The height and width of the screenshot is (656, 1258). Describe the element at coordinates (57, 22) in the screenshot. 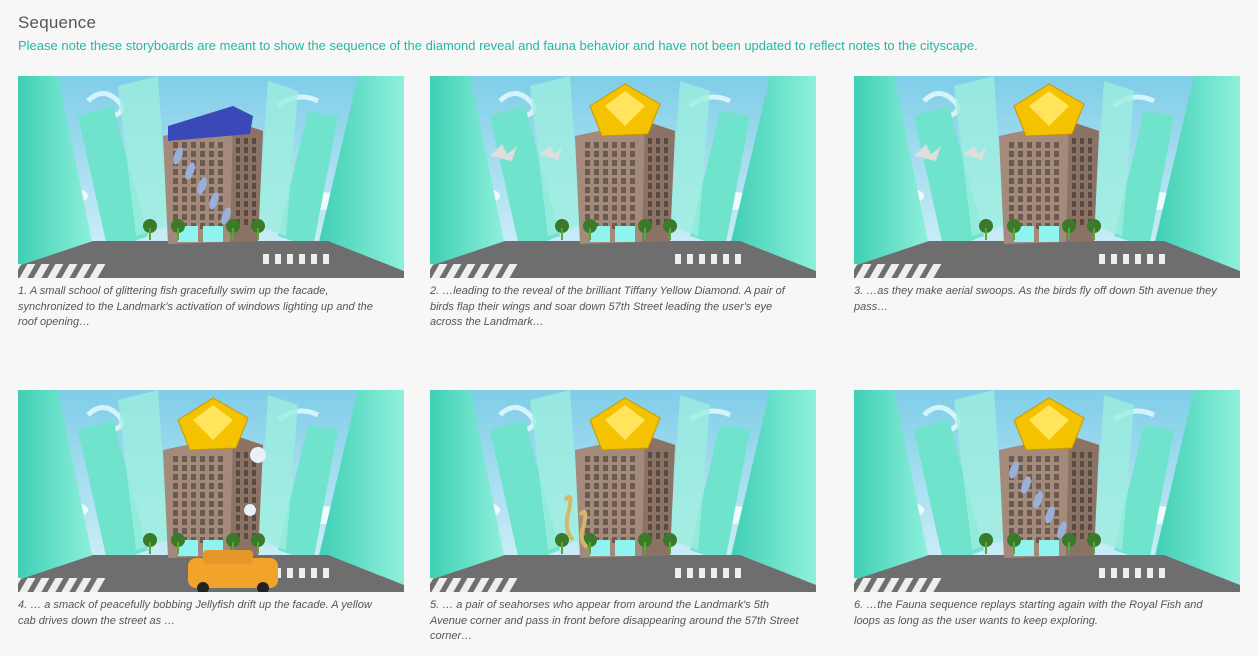

I see `page-title: Sequence` at that location.